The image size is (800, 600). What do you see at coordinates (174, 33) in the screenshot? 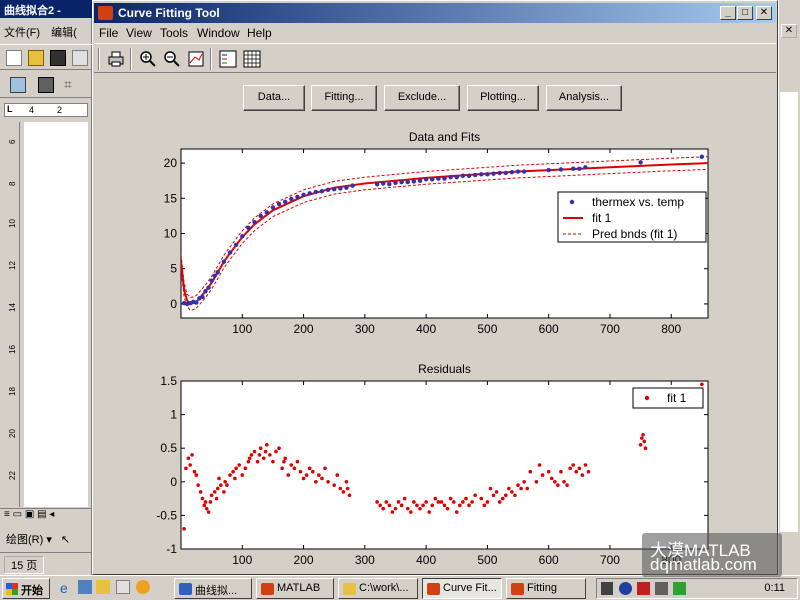
I see `menu-tools: Tools` at bounding box center [174, 33].